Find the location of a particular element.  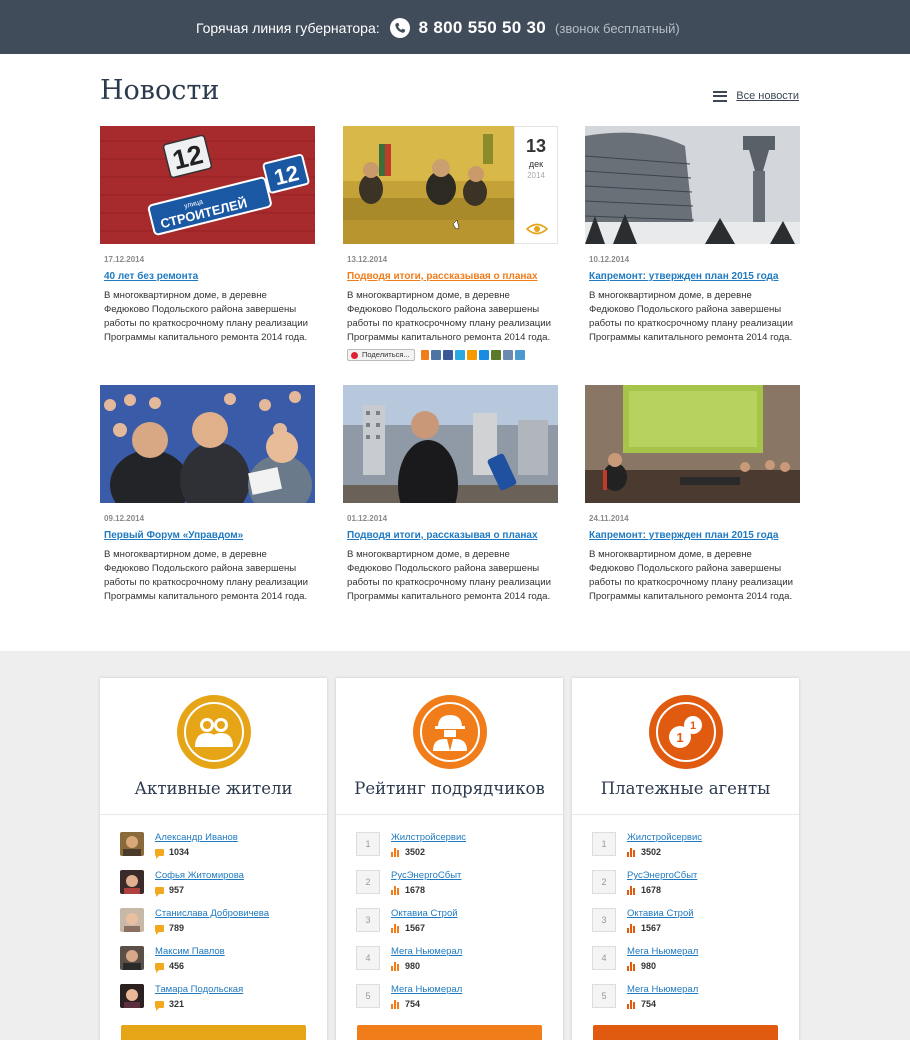

agent-name-link: Октавиа Строй is located at coordinates (660, 913).